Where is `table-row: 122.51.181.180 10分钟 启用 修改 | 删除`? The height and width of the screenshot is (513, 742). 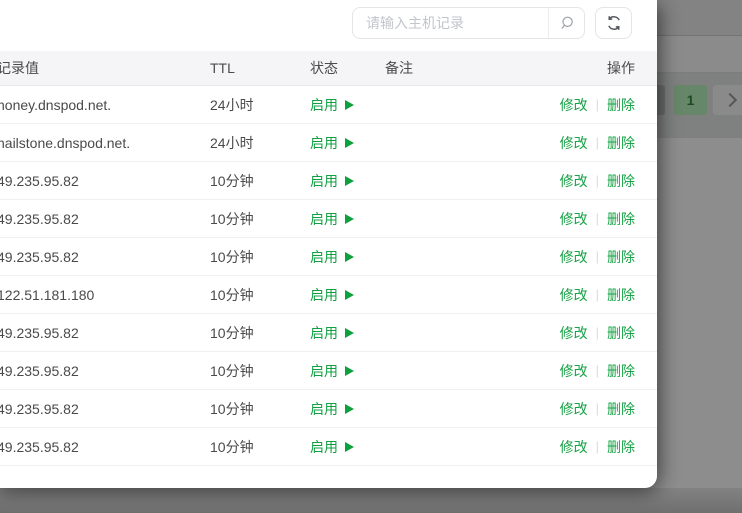
table-row: 122.51.181.180 10分钟 启用 修改 | 删除 is located at coordinates (328, 295).